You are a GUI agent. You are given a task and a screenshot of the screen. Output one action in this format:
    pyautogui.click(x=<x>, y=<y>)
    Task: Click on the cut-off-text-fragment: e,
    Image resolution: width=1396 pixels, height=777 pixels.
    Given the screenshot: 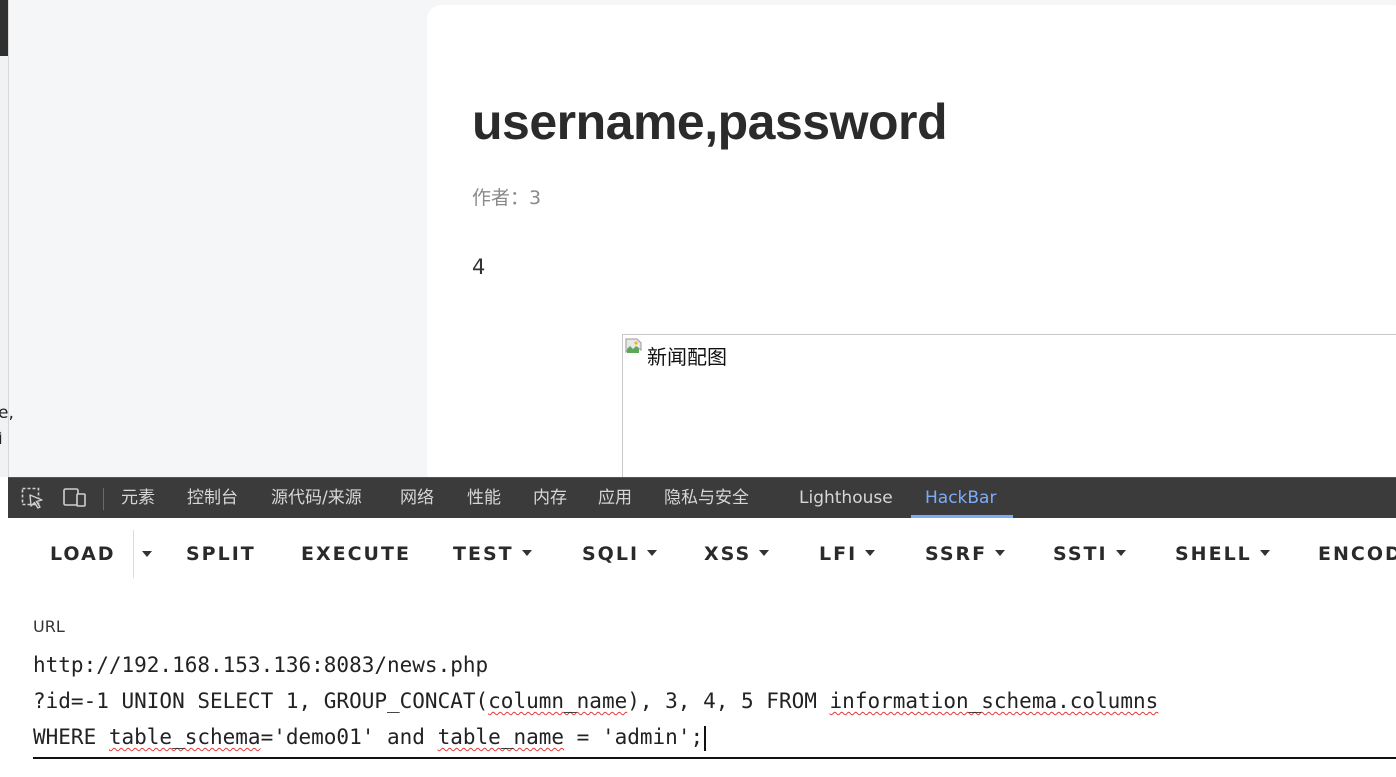 What is the action you would take?
    pyautogui.click(x=7, y=413)
    